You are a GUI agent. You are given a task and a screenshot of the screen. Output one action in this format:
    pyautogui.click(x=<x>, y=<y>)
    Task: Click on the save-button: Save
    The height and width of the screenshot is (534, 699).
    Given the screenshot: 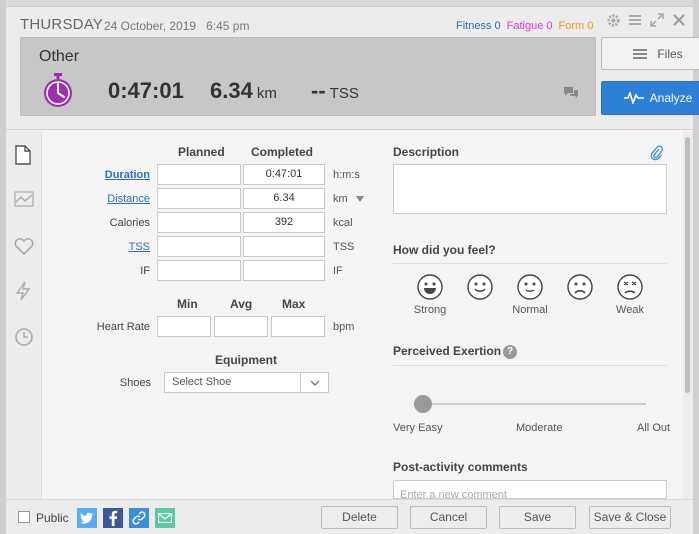 What is the action you would take?
    pyautogui.click(x=537, y=517)
    